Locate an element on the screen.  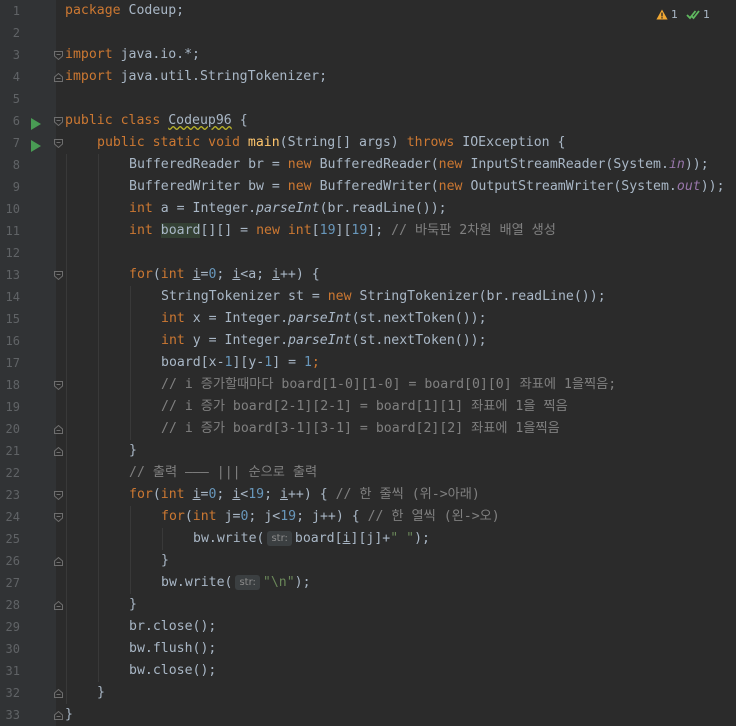
token: import is located at coordinates (89, 54).